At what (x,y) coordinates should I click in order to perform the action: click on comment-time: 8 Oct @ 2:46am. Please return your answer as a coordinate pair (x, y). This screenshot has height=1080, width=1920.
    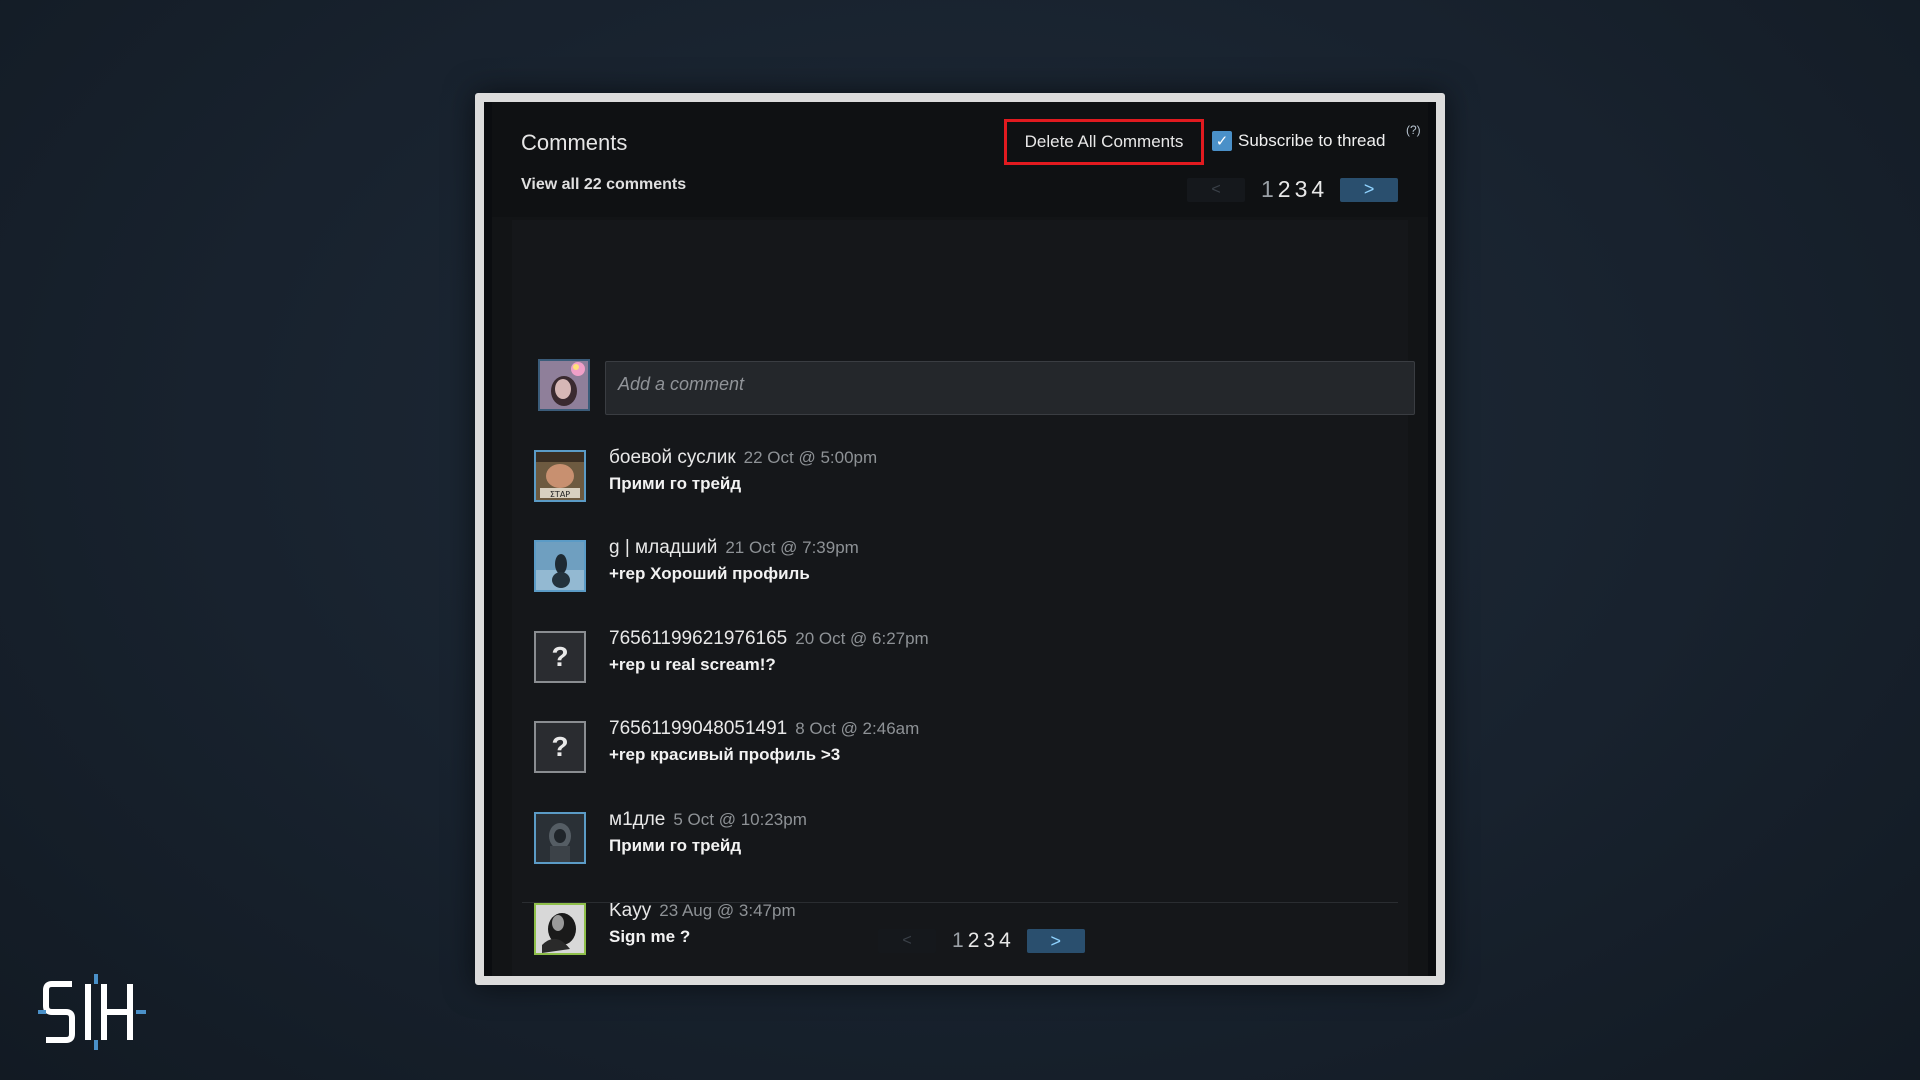
    Looking at the image, I should click on (857, 728).